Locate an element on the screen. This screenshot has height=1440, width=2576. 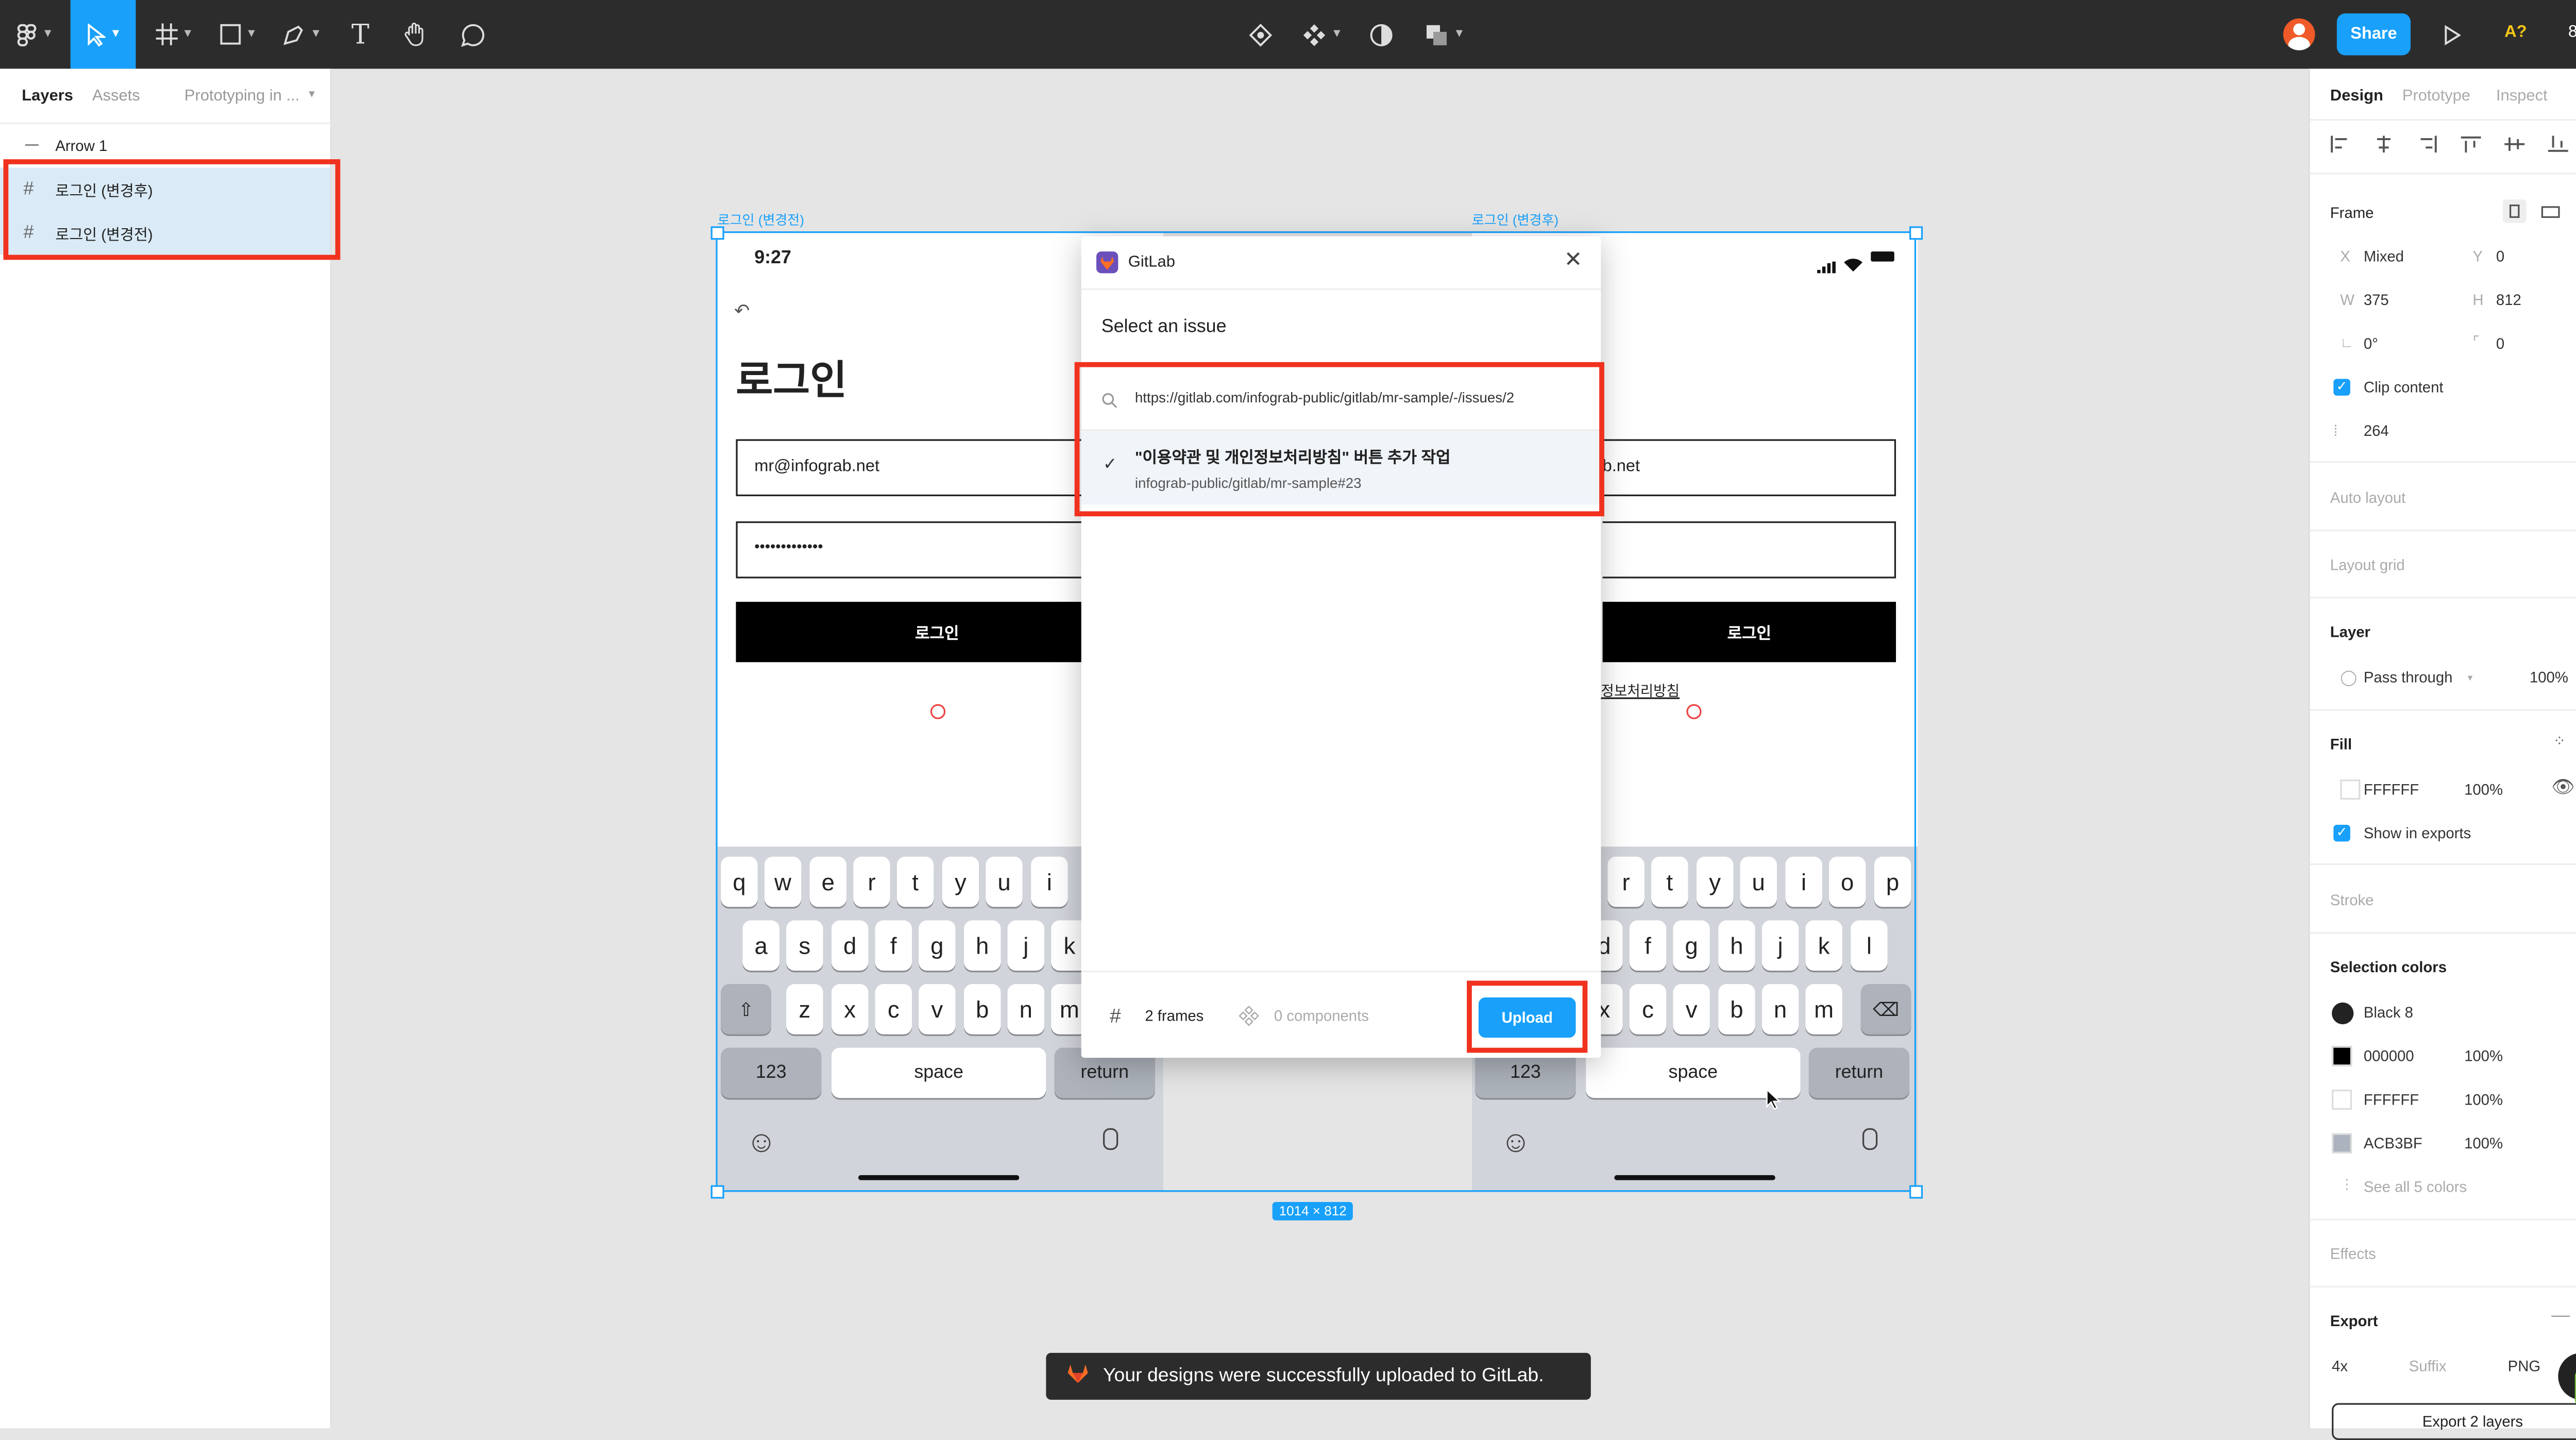
frame-label-left: 로그인 (변경전) is located at coordinates (761, 221).